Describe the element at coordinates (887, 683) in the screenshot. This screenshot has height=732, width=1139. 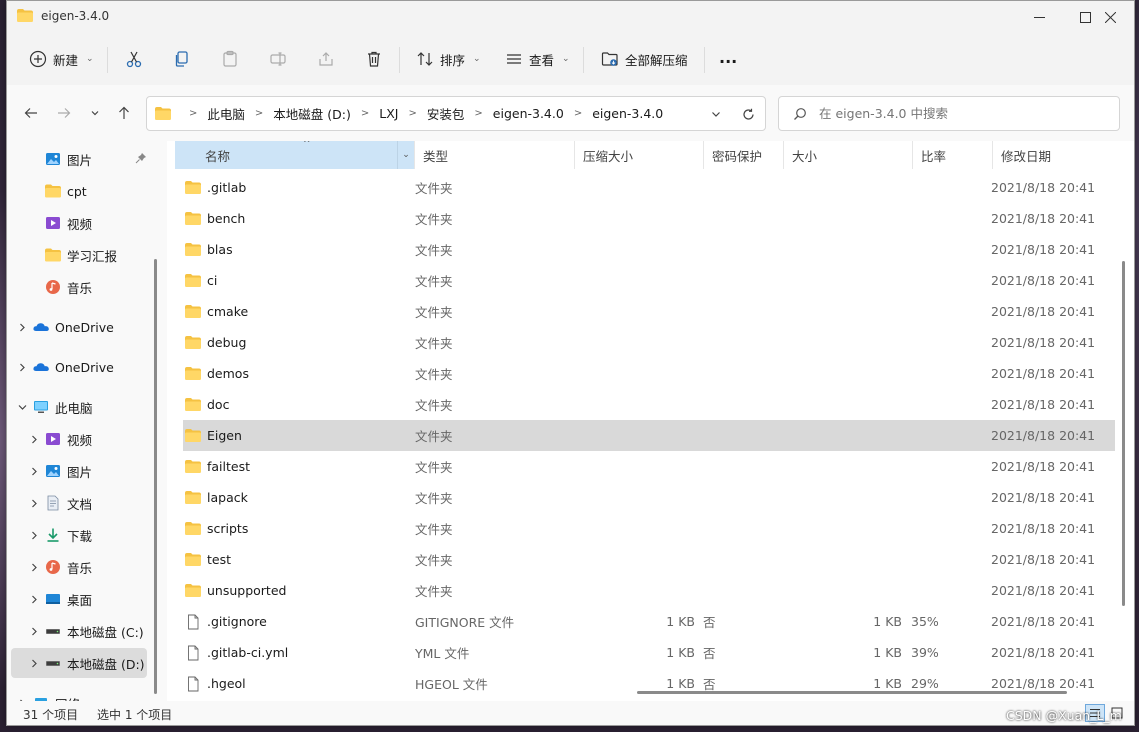
I see `file-size: 1 KB` at that location.